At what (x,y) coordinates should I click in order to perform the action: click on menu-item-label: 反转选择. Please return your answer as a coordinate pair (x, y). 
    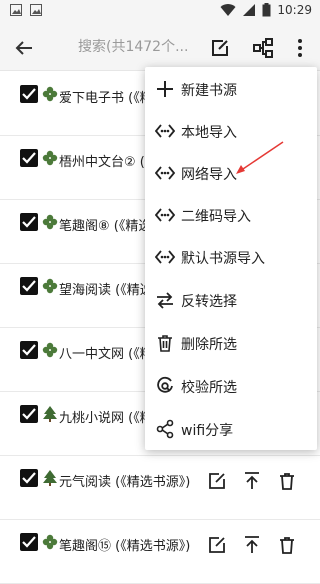
    Looking at the image, I should click on (209, 302).